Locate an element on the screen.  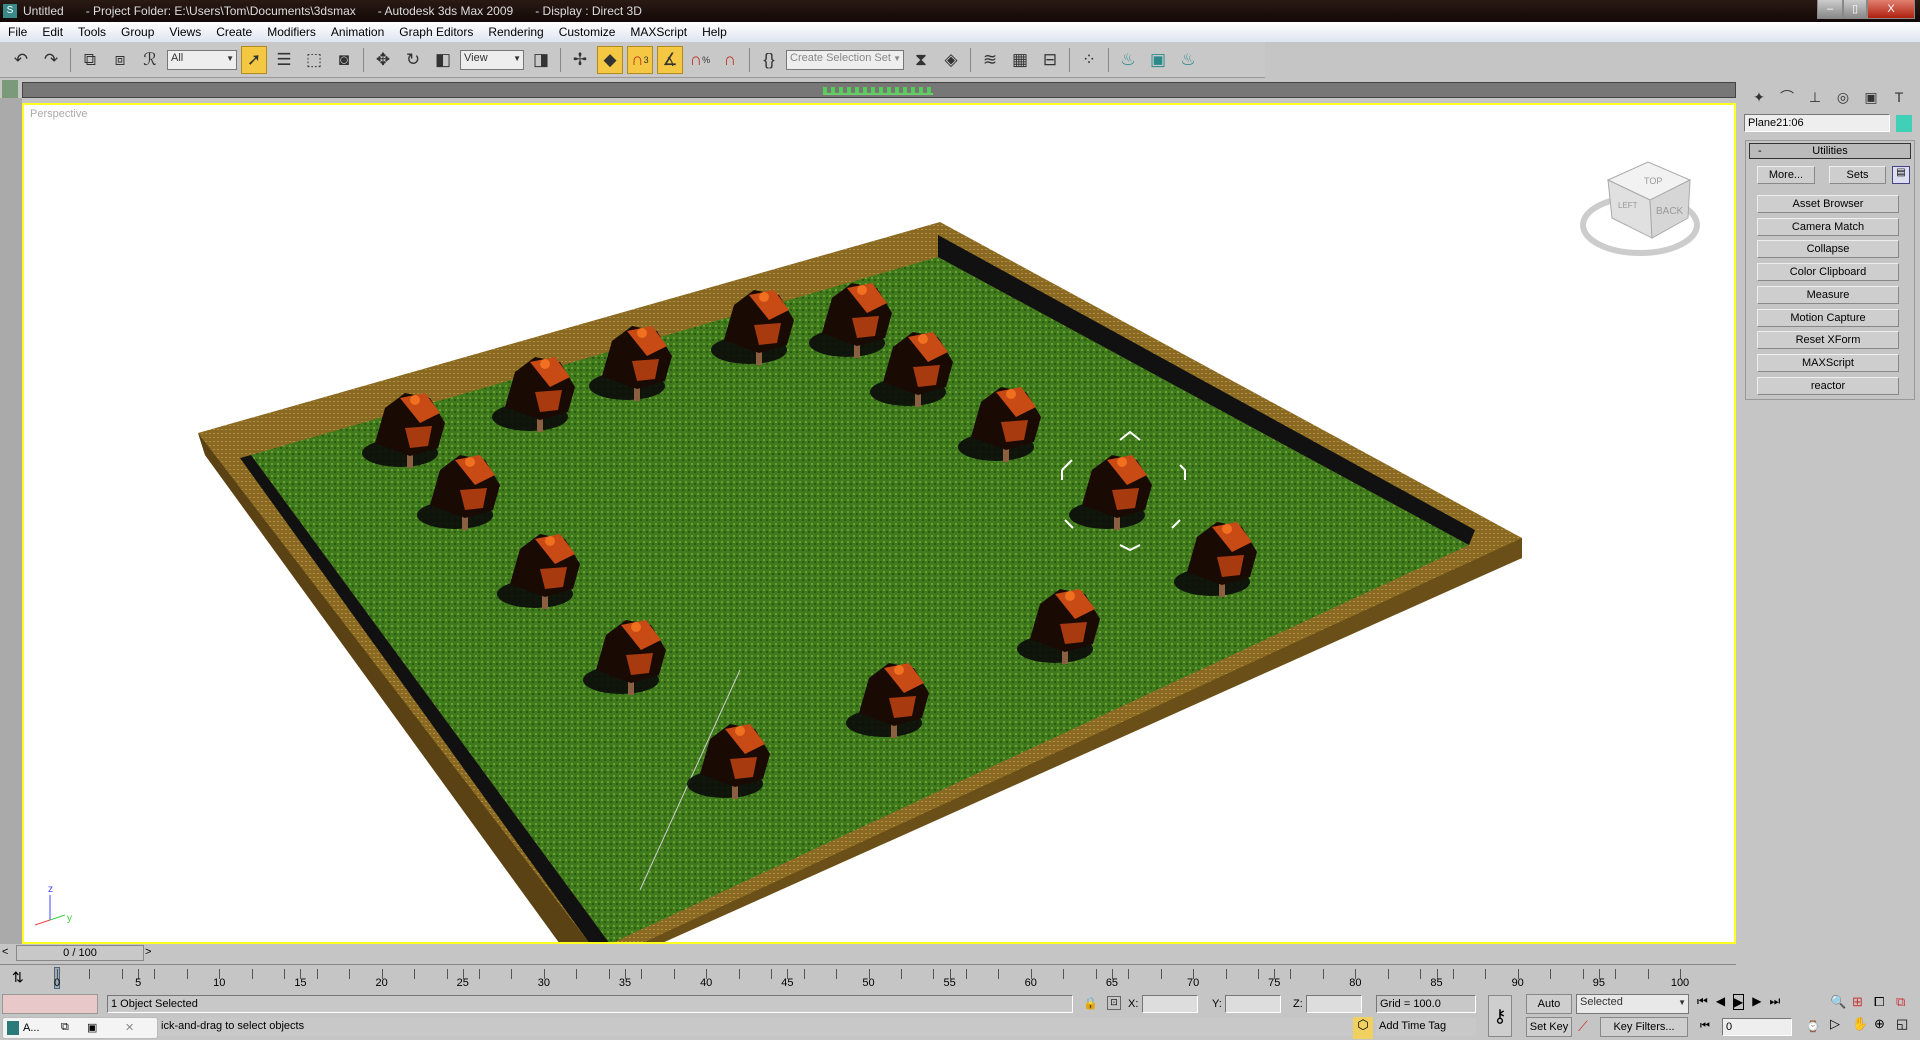
maximize-viewport-icon: ◱ is located at coordinates (1907, 1024).